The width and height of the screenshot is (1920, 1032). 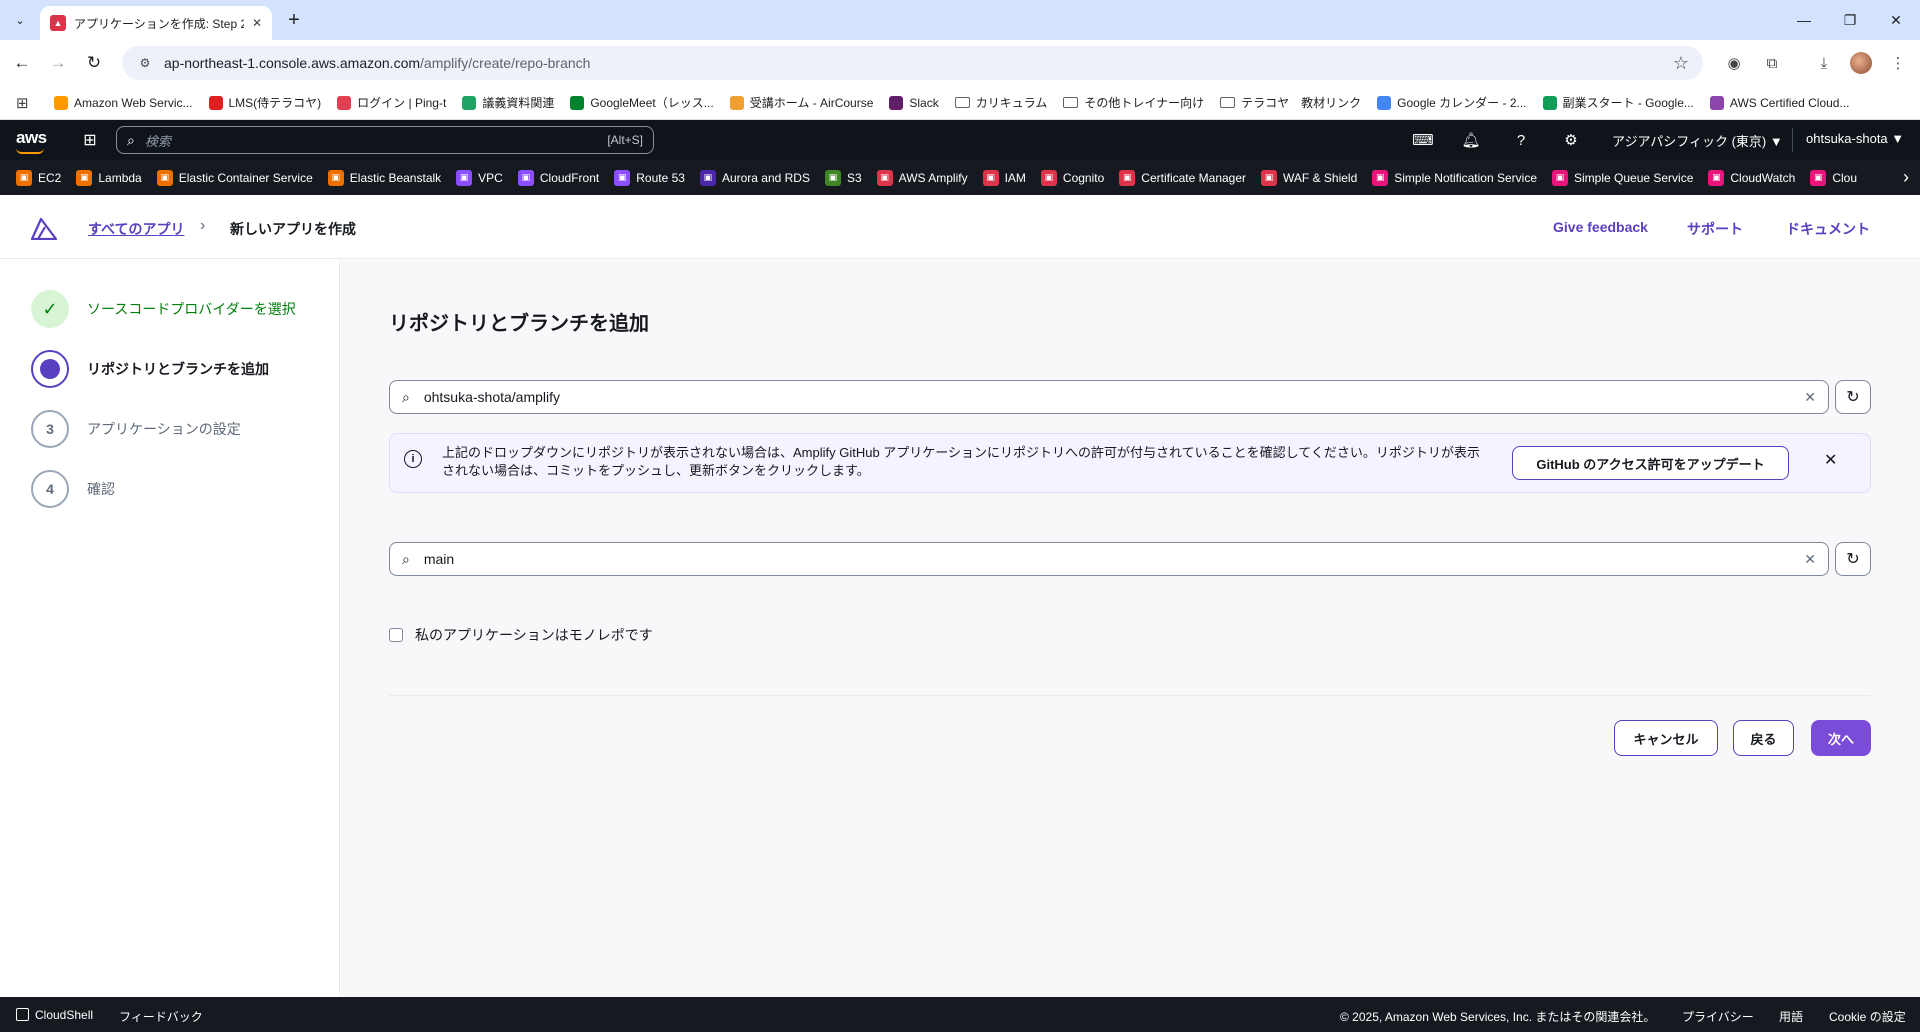 I want to click on favorite-service: ▣ Simple Queue Service, so click(x=1622, y=177).